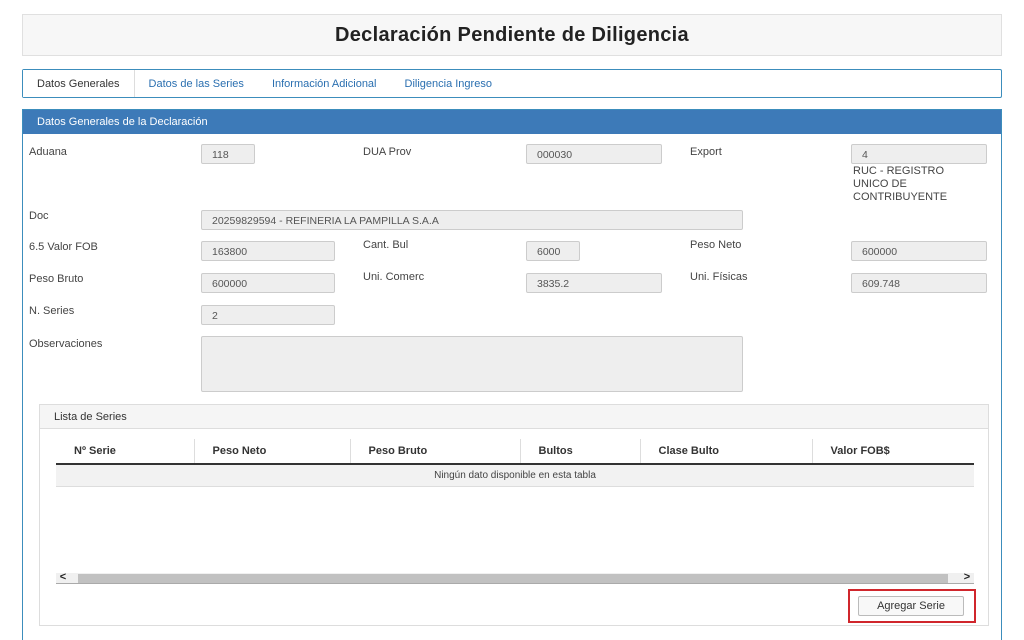 Image resolution: width=1024 pixels, height=640 pixels. What do you see at coordinates (893, 452) in the screenshot?
I see `col-valor-fob: Valor FOB$` at bounding box center [893, 452].